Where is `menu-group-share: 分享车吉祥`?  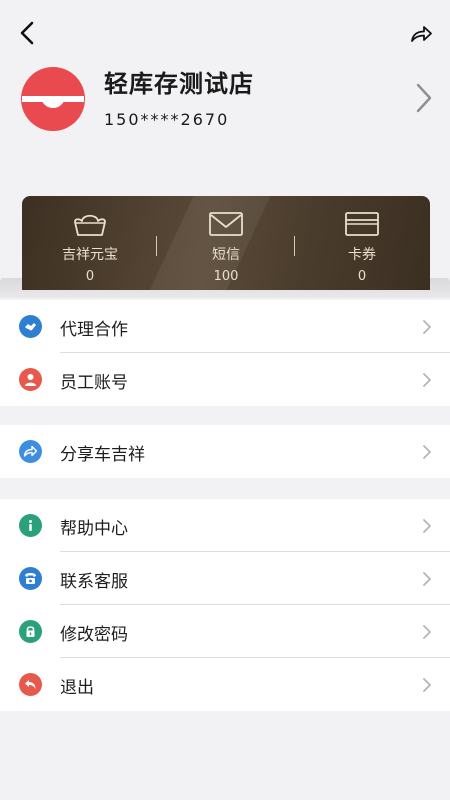 menu-group-share: 分享车吉祥 is located at coordinates (225, 451).